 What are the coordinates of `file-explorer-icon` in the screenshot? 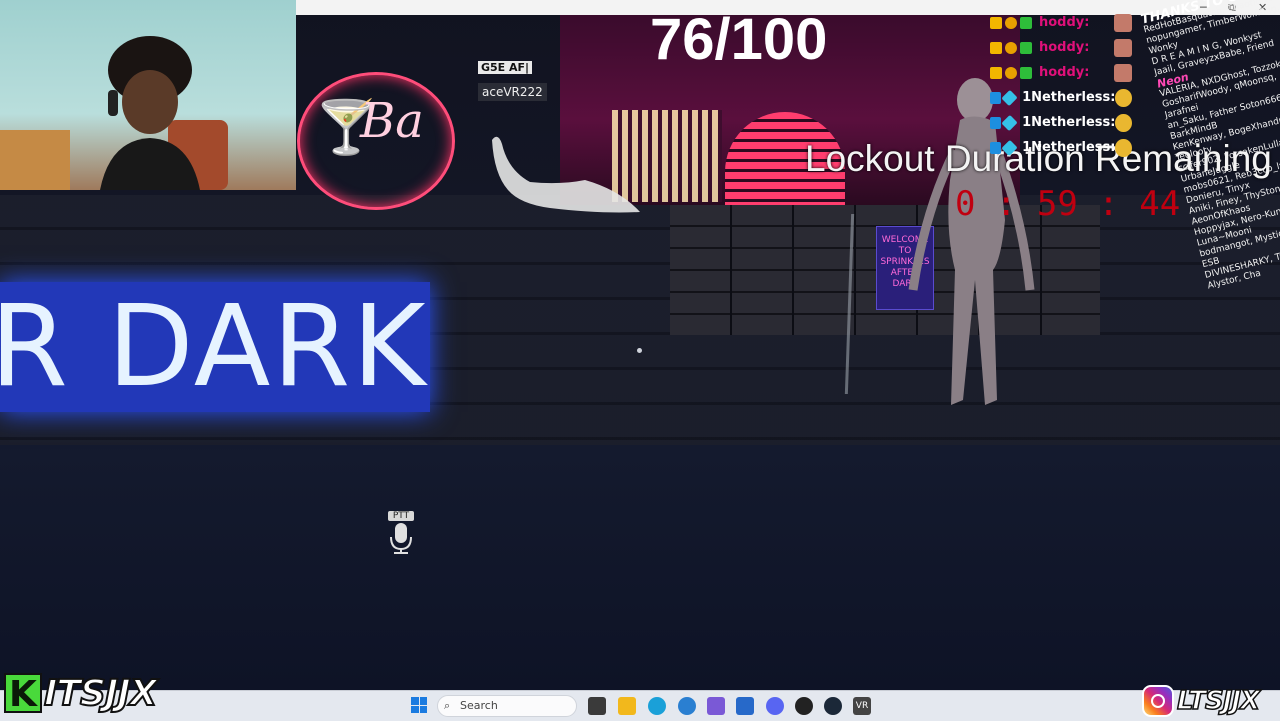 It's located at (627, 706).